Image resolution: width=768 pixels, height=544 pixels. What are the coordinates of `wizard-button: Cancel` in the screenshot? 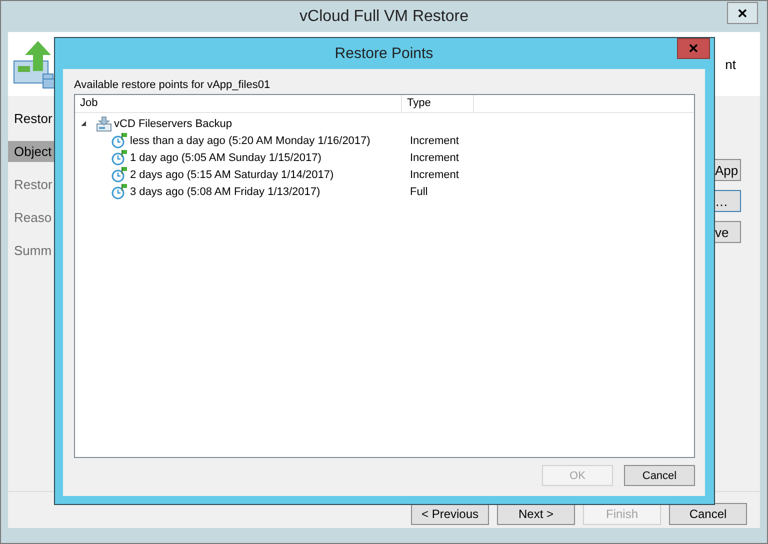 It's located at (708, 514).